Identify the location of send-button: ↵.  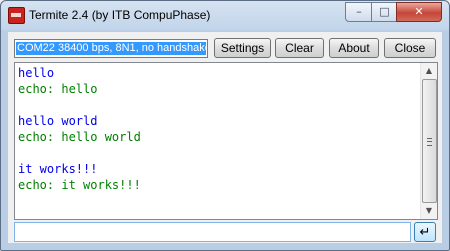
(425, 232).